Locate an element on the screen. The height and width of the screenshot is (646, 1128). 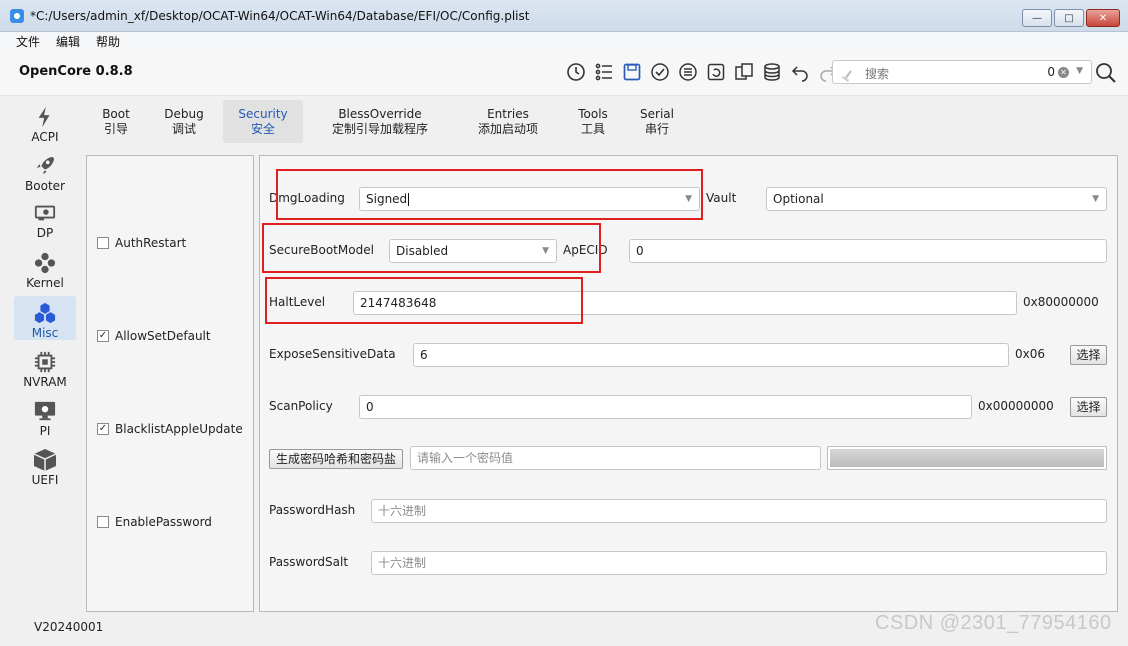
scanpolicy-select-button: 选择 is located at coordinates (1088, 407).